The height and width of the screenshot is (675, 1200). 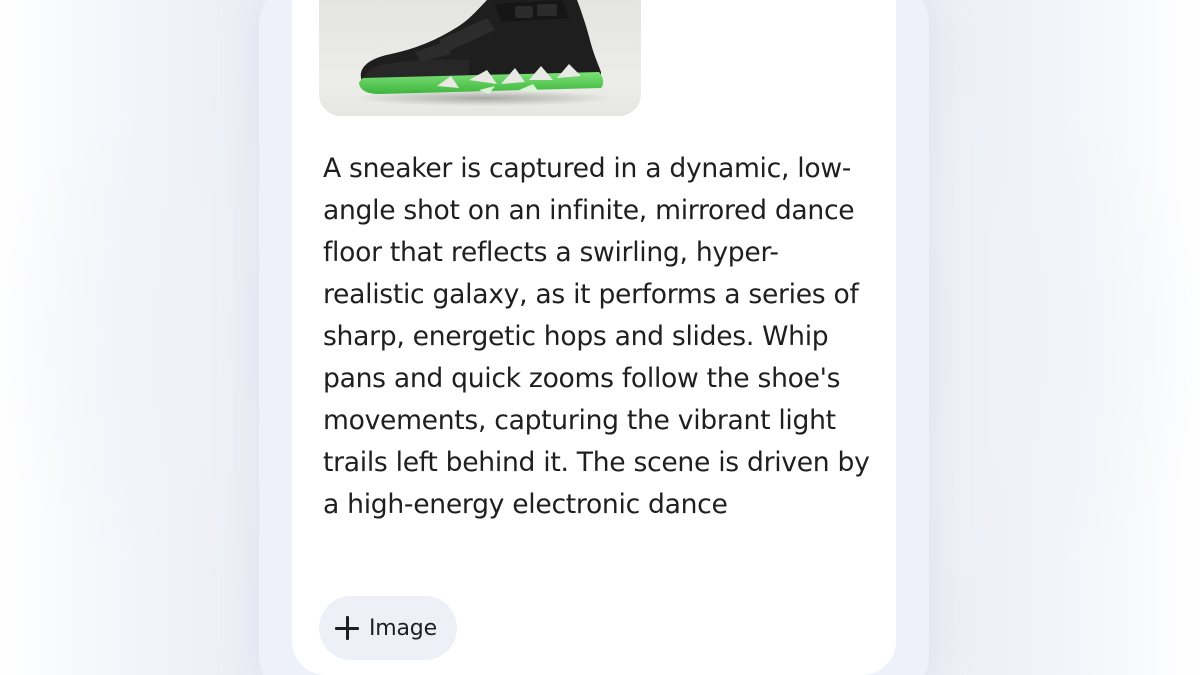 What do you see at coordinates (587, 168) in the screenshot?
I see `description-line: A sneaker is captured in a dynamic, low-` at bounding box center [587, 168].